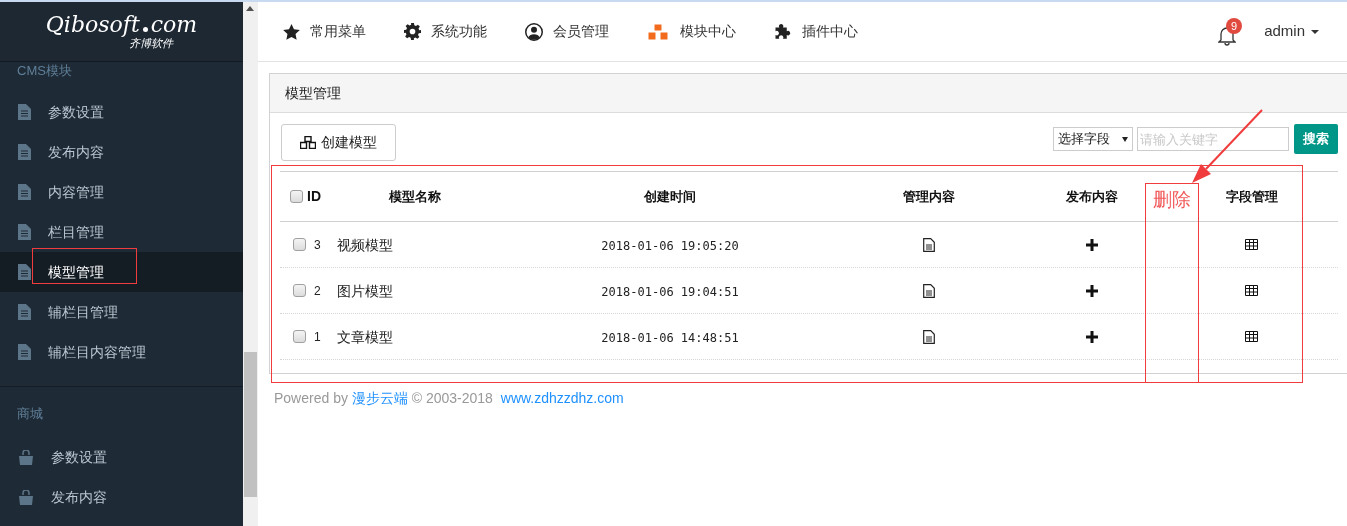 The width and height of the screenshot is (1347, 526). What do you see at coordinates (415, 196) in the screenshot?
I see `column-header: 模型名称` at bounding box center [415, 196].